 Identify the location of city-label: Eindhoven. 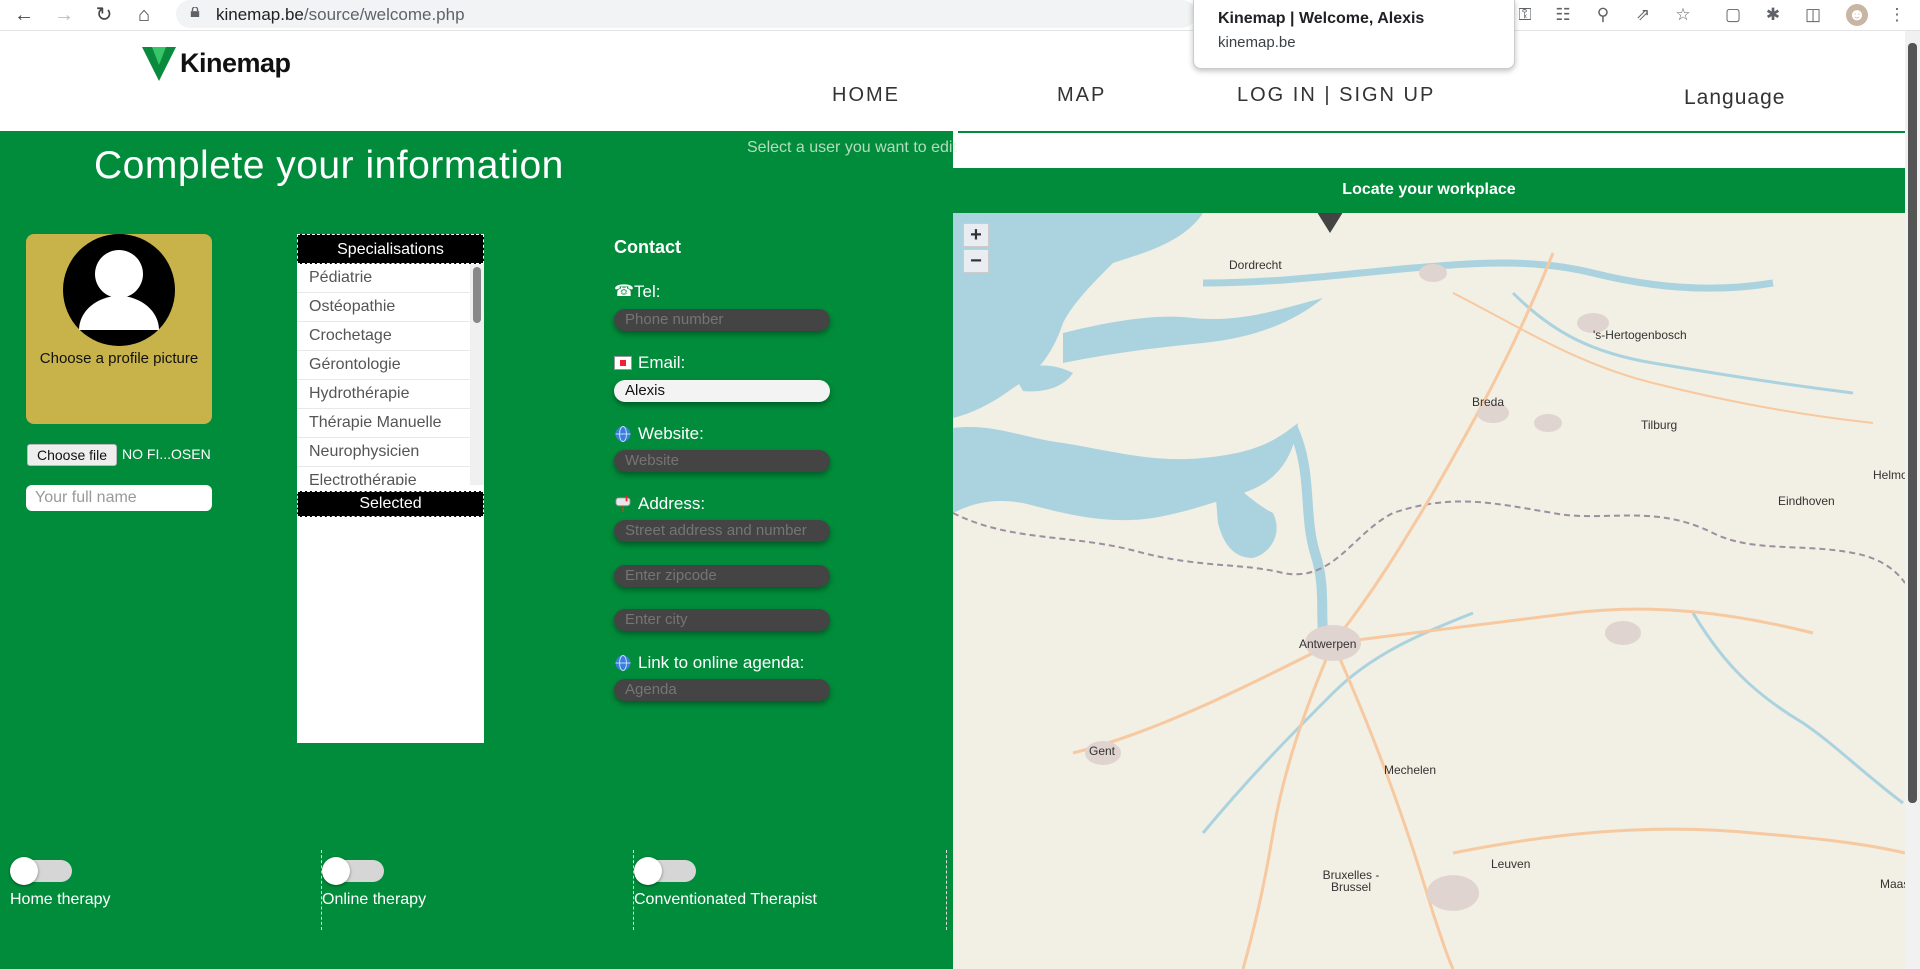
(1806, 501).